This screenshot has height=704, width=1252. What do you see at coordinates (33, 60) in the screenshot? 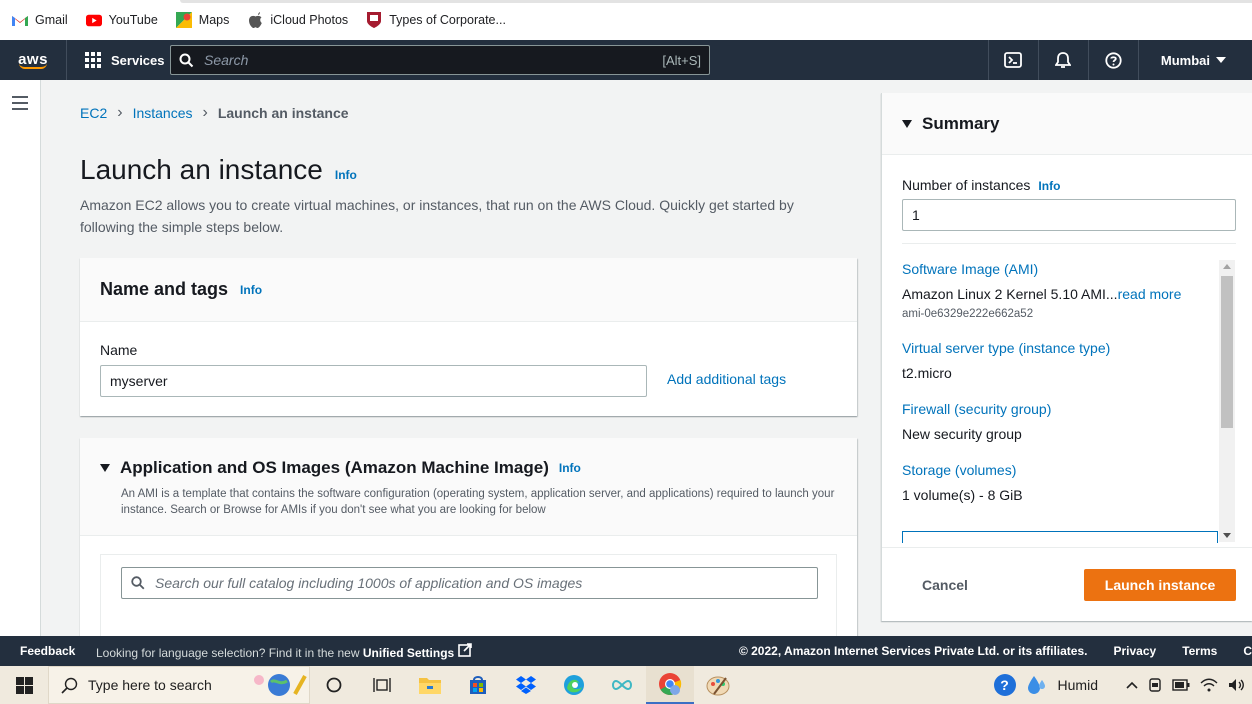
I see `aws-logo: aws` at bounding box center [33, 60].